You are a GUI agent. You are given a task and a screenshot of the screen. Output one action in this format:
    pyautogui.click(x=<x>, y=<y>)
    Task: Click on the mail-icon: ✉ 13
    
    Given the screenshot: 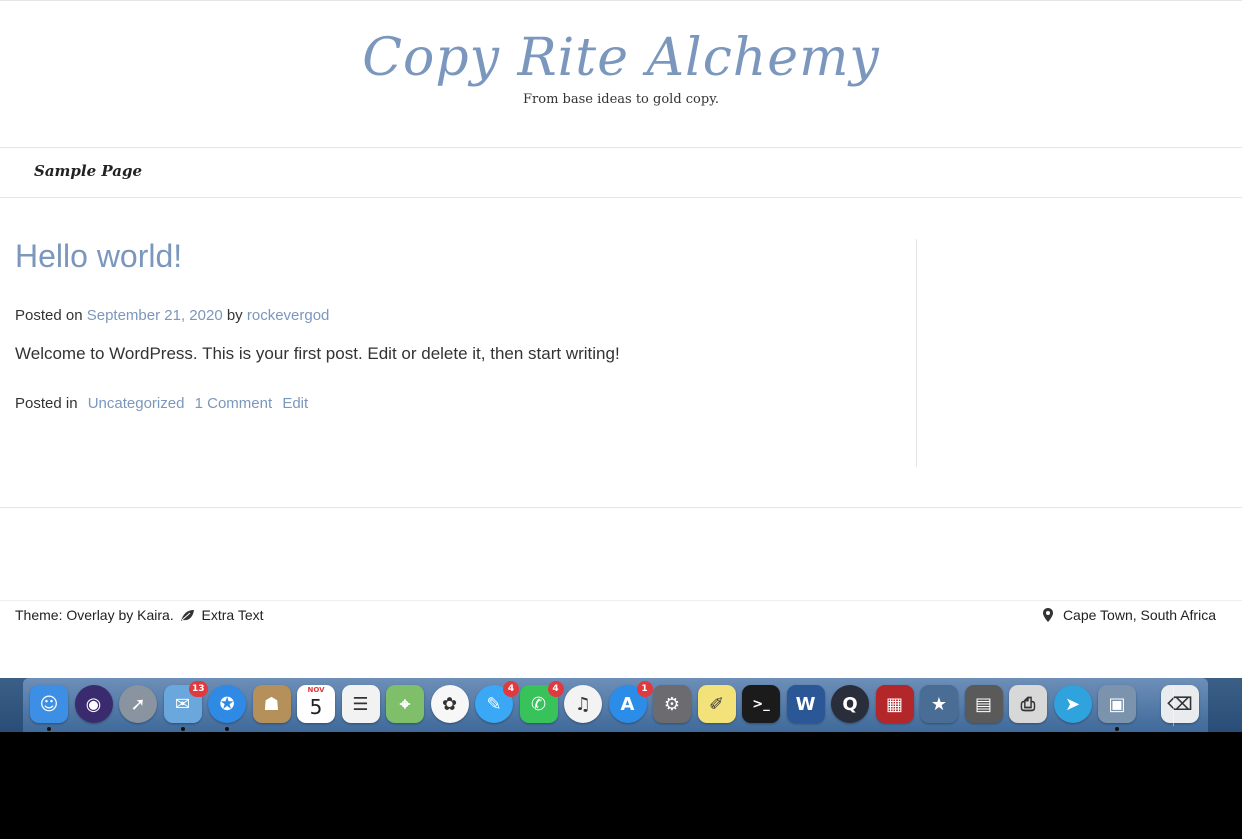 What is the action you would take?
    pyautogui.click(x=185, y=706)
    